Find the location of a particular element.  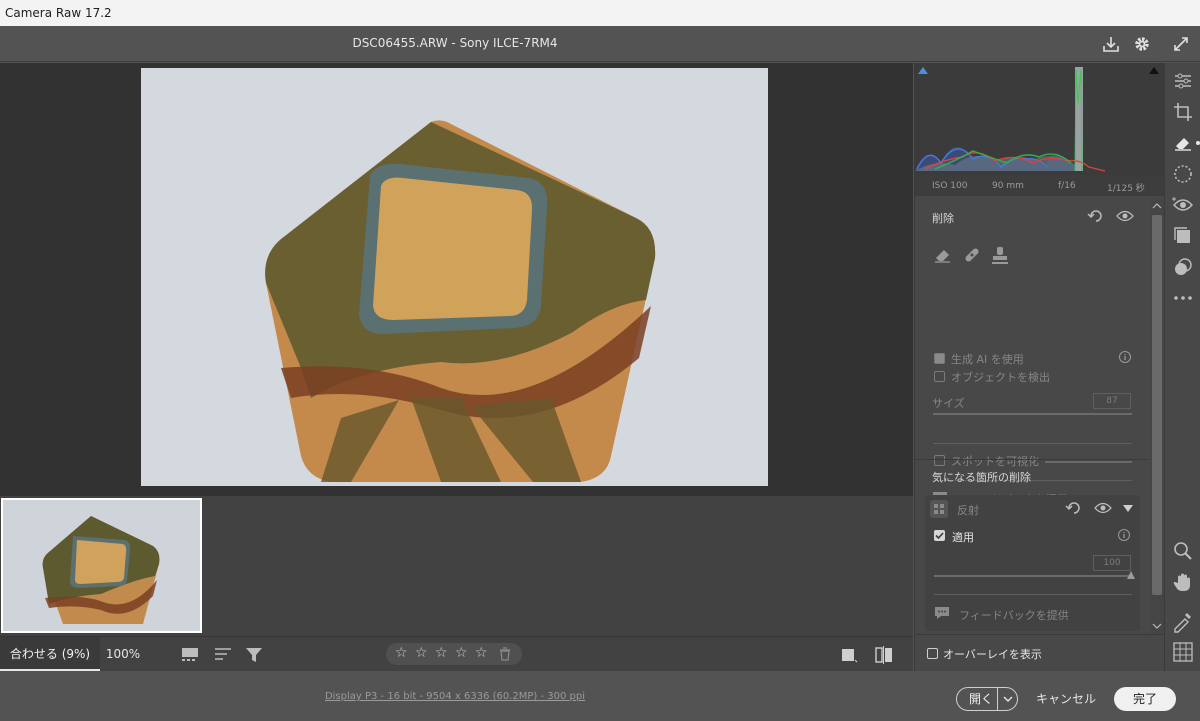

use-gen-ai-label: 生成 AI を使用 is located at coordinates (987, 359).